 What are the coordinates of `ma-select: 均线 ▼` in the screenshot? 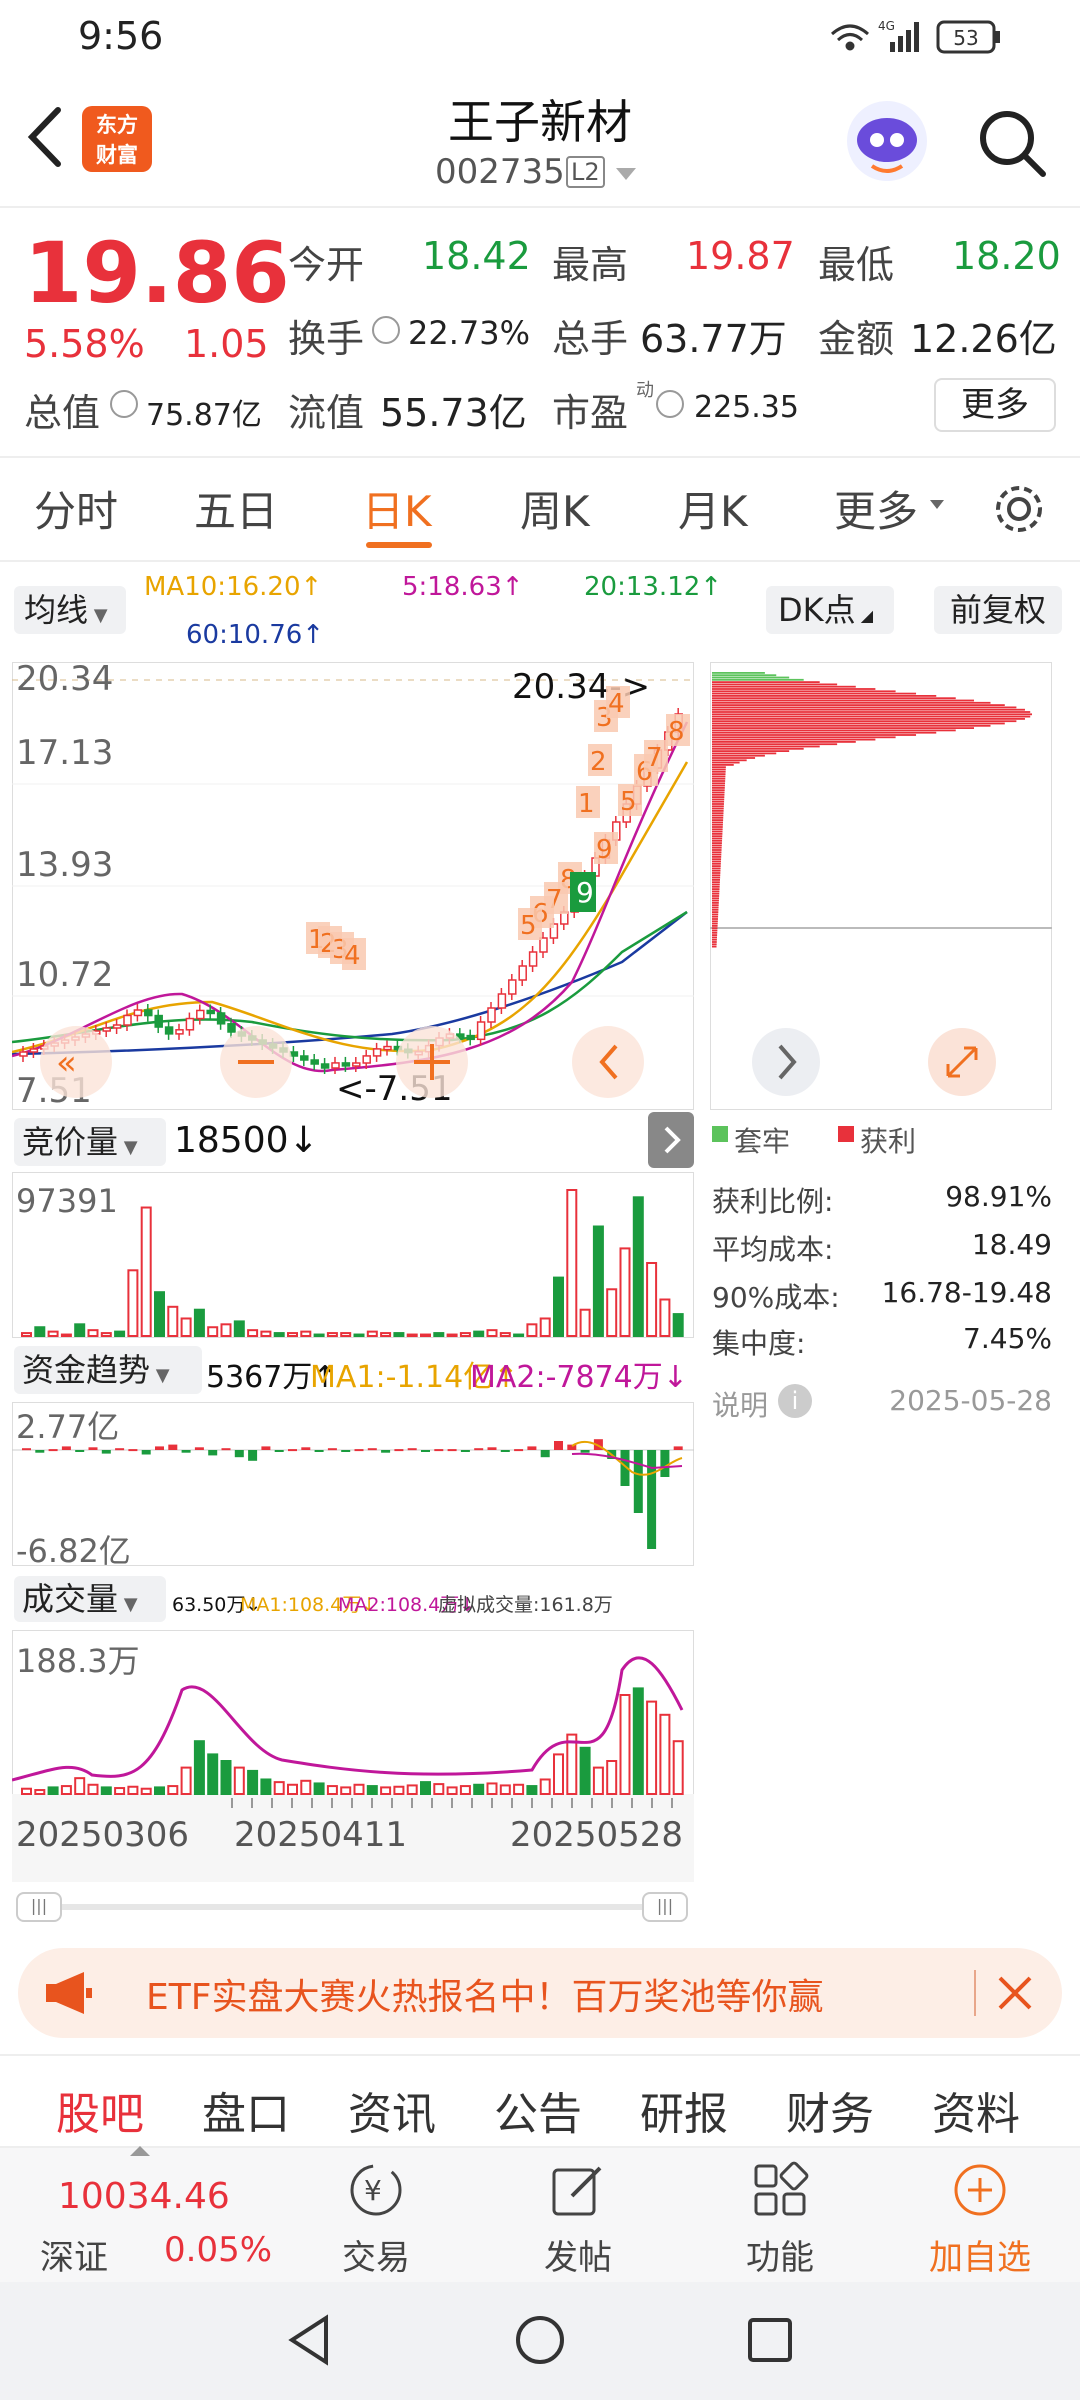 It's located at (70, 610).